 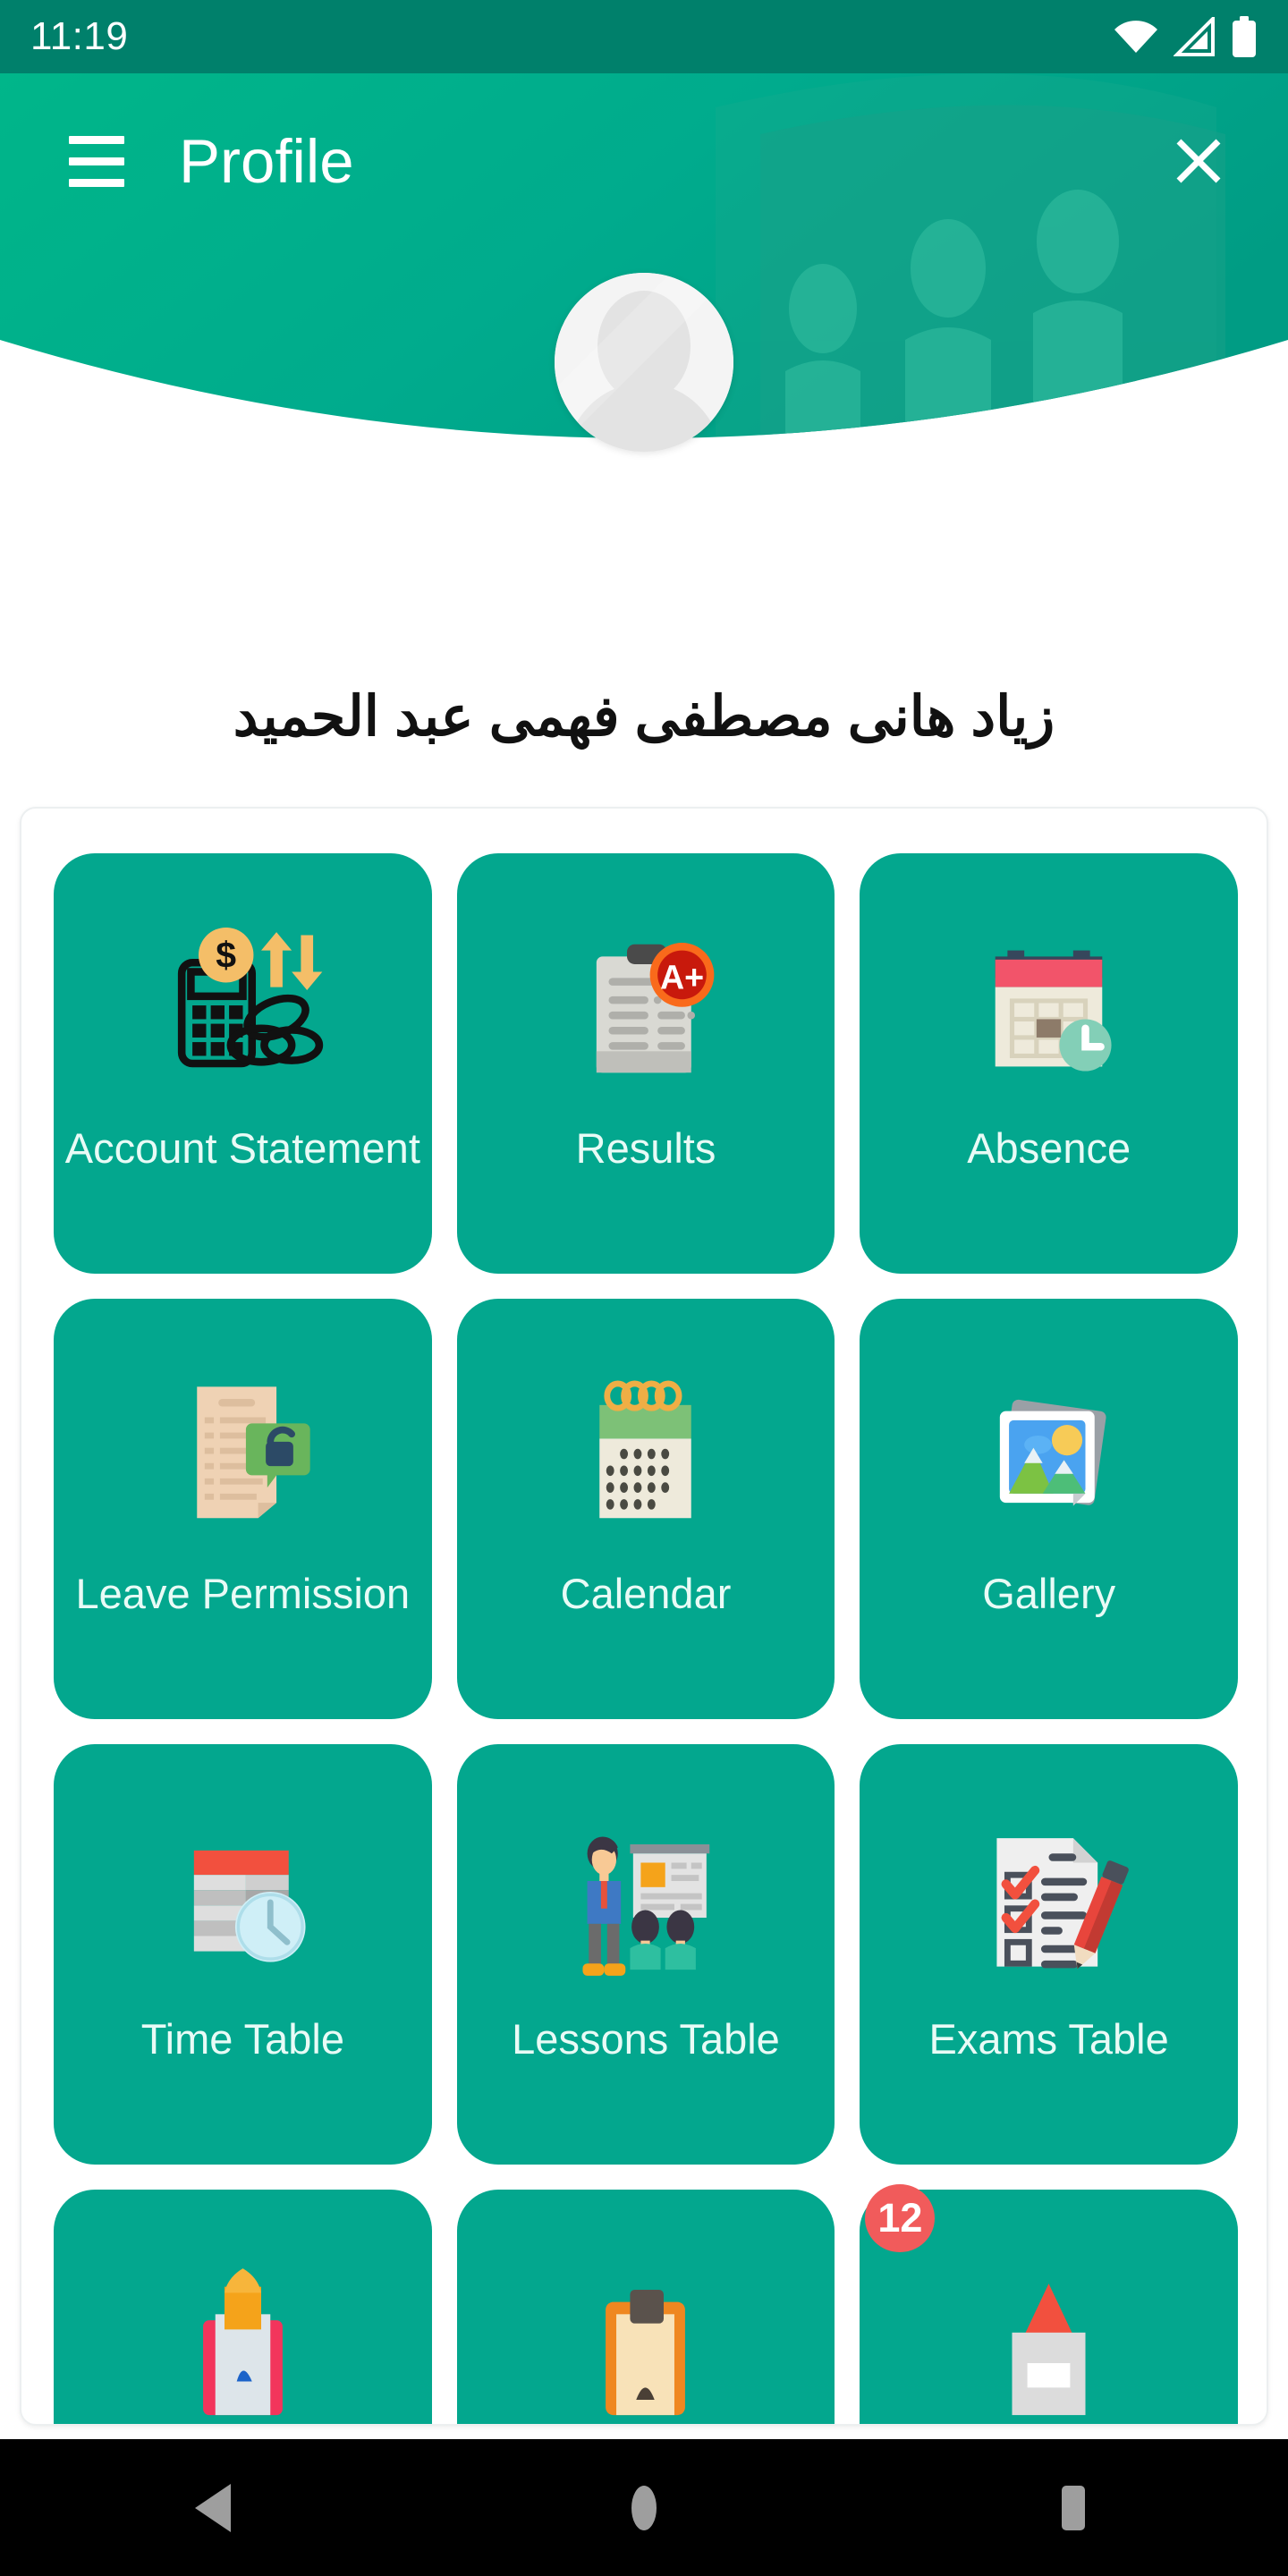 I want to click on menu-tile-news, so click(x=243, y=2307).